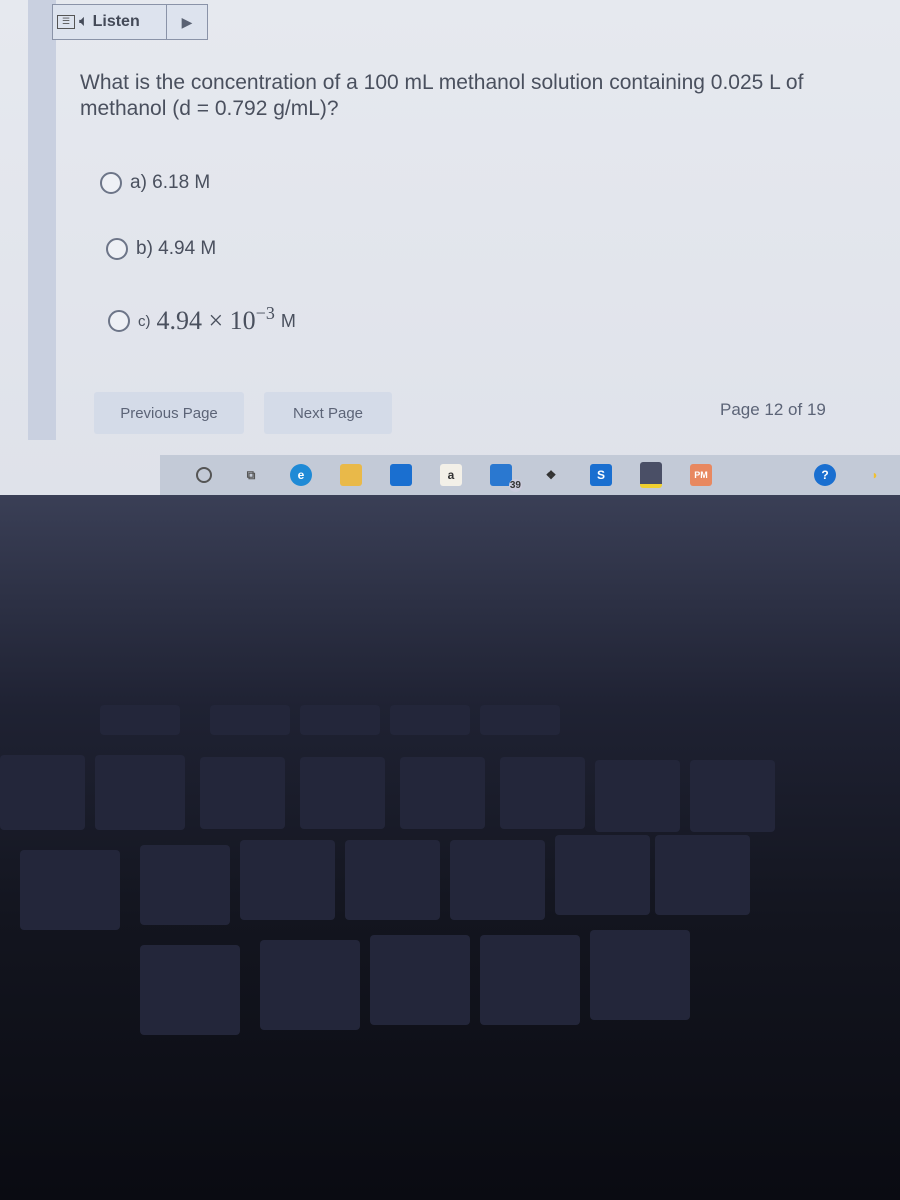 This screenshot has width=900, height=1200. What do you see at coordinates (119, 321) in the screenshot?
I see `radio-c` at bounding box center [119, 321].